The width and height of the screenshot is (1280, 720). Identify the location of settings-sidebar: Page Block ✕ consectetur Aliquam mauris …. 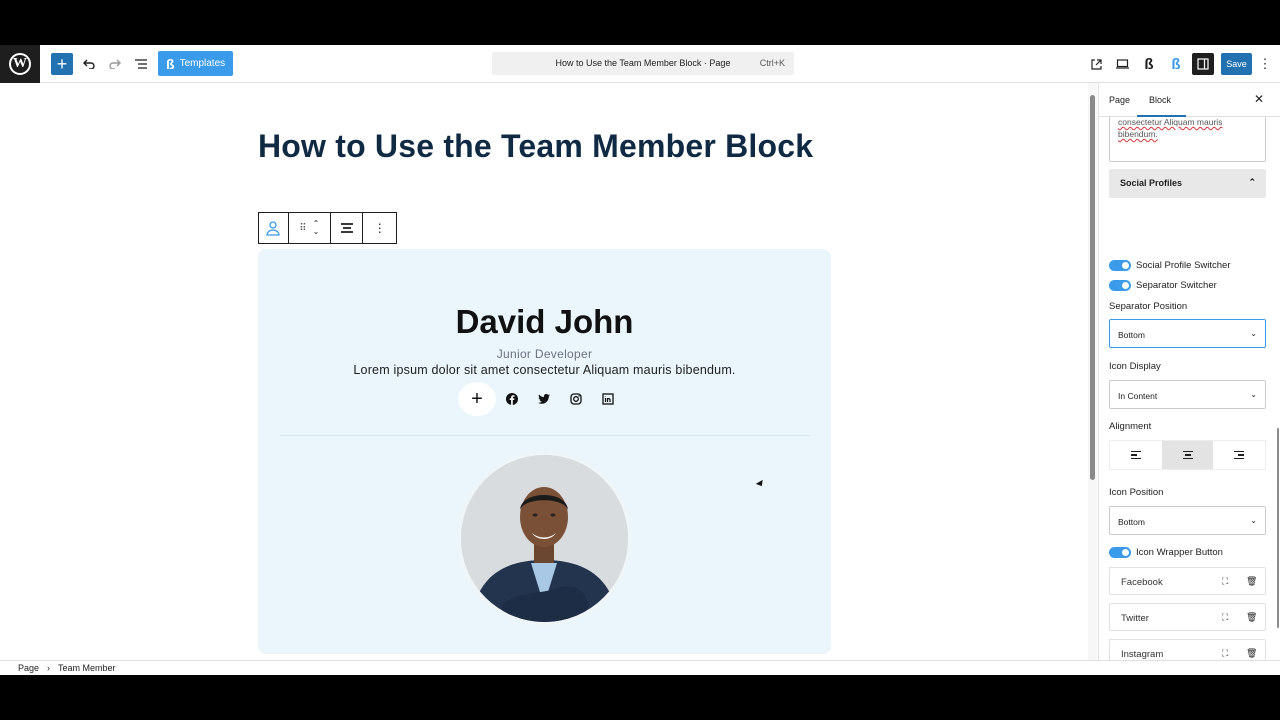
(1189, 371).